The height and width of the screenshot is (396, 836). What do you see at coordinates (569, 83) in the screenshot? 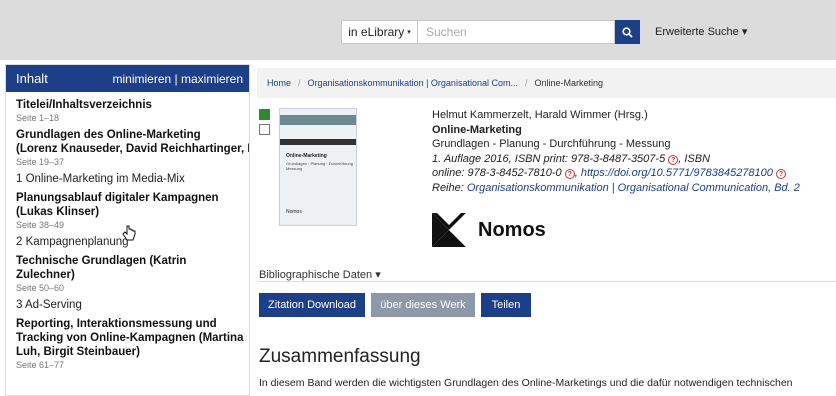
I see `breadcrumb-current: Online-Marketing` at bounding box center [569, 83].